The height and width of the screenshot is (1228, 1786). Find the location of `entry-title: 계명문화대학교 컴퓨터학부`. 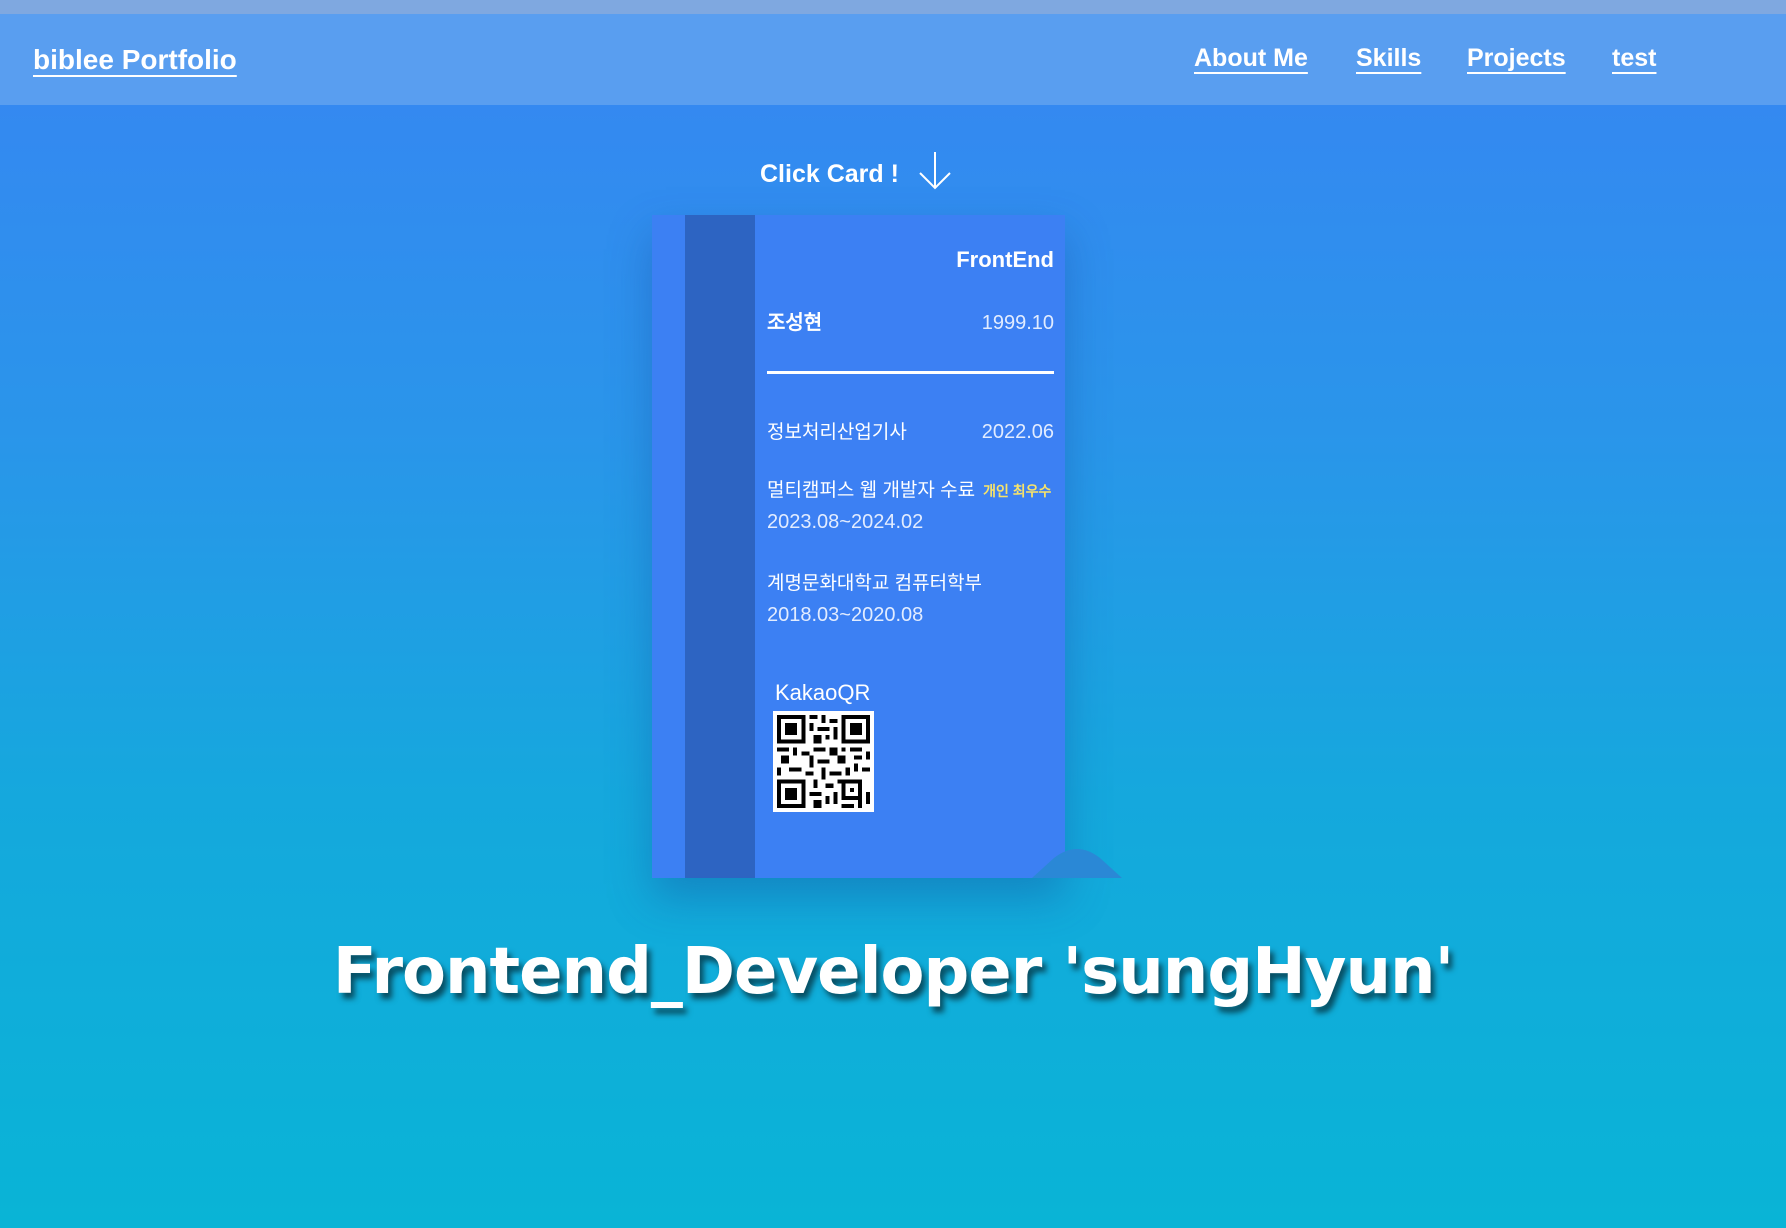

entry-title: 계명문화대학교 컴퓨터학부 is located at coordinates (875, 583).